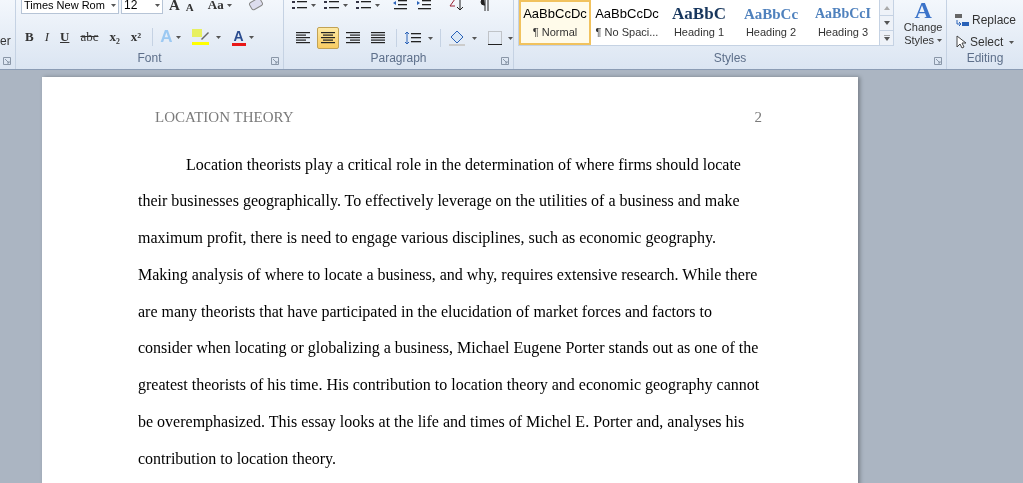  Describe the element at coordinates (699, 33) in the screenshot. I see `style-name: Heading 1` at that location.